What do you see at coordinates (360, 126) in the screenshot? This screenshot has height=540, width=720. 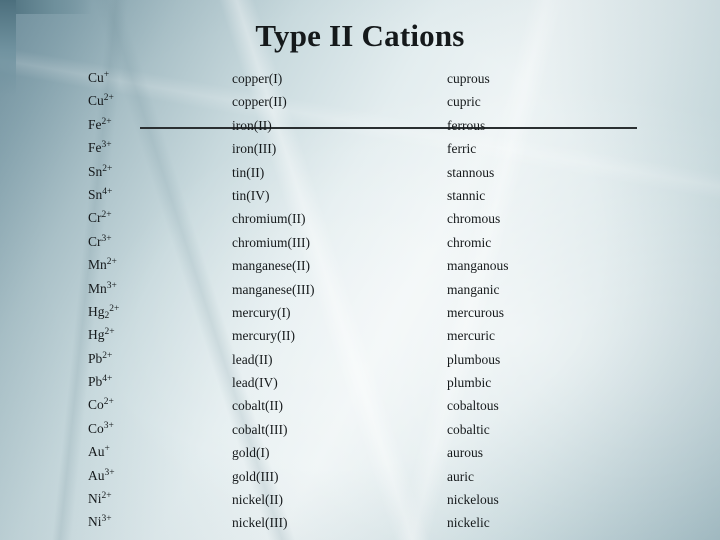 I see `table-row: Fe2+ iron(II) ferrous` at bounding box center [360, 126].